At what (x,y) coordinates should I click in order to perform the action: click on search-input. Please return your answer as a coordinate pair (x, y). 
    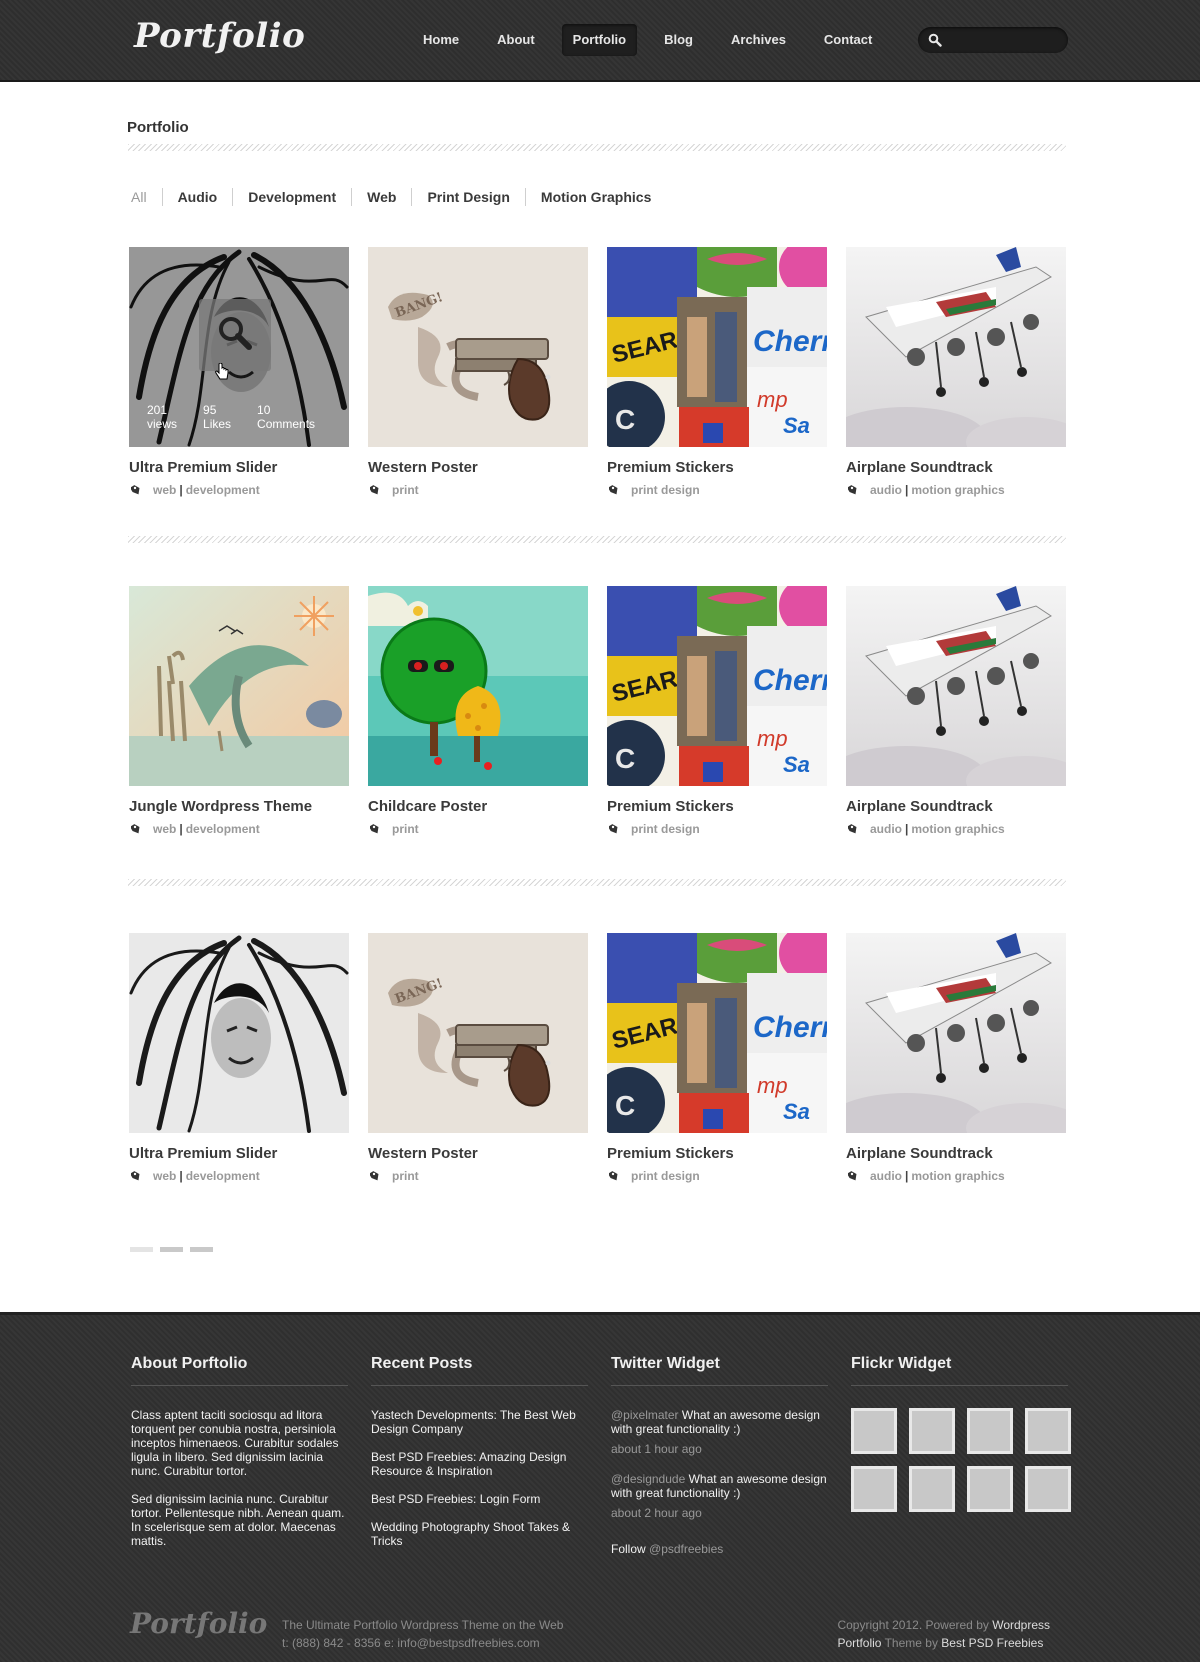
    Looking at the image, I should click on (1004, 40).